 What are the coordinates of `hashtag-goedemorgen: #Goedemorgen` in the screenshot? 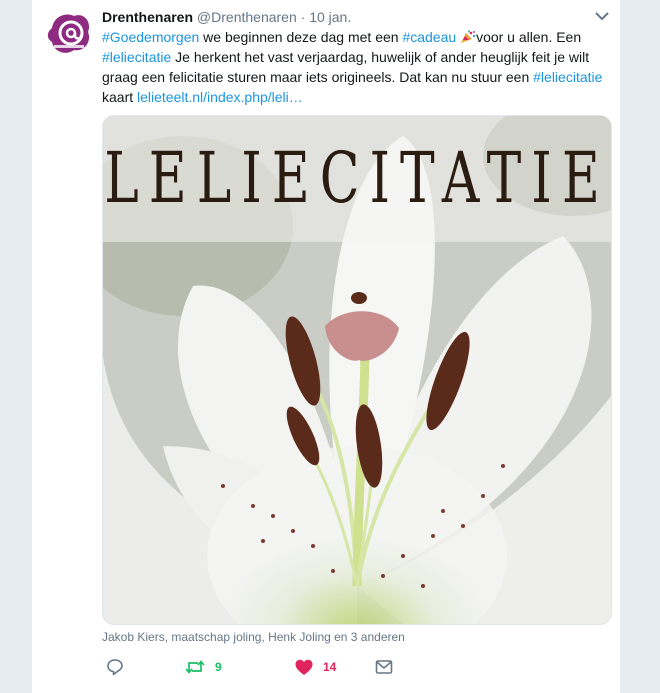 It's located at (150, 37).